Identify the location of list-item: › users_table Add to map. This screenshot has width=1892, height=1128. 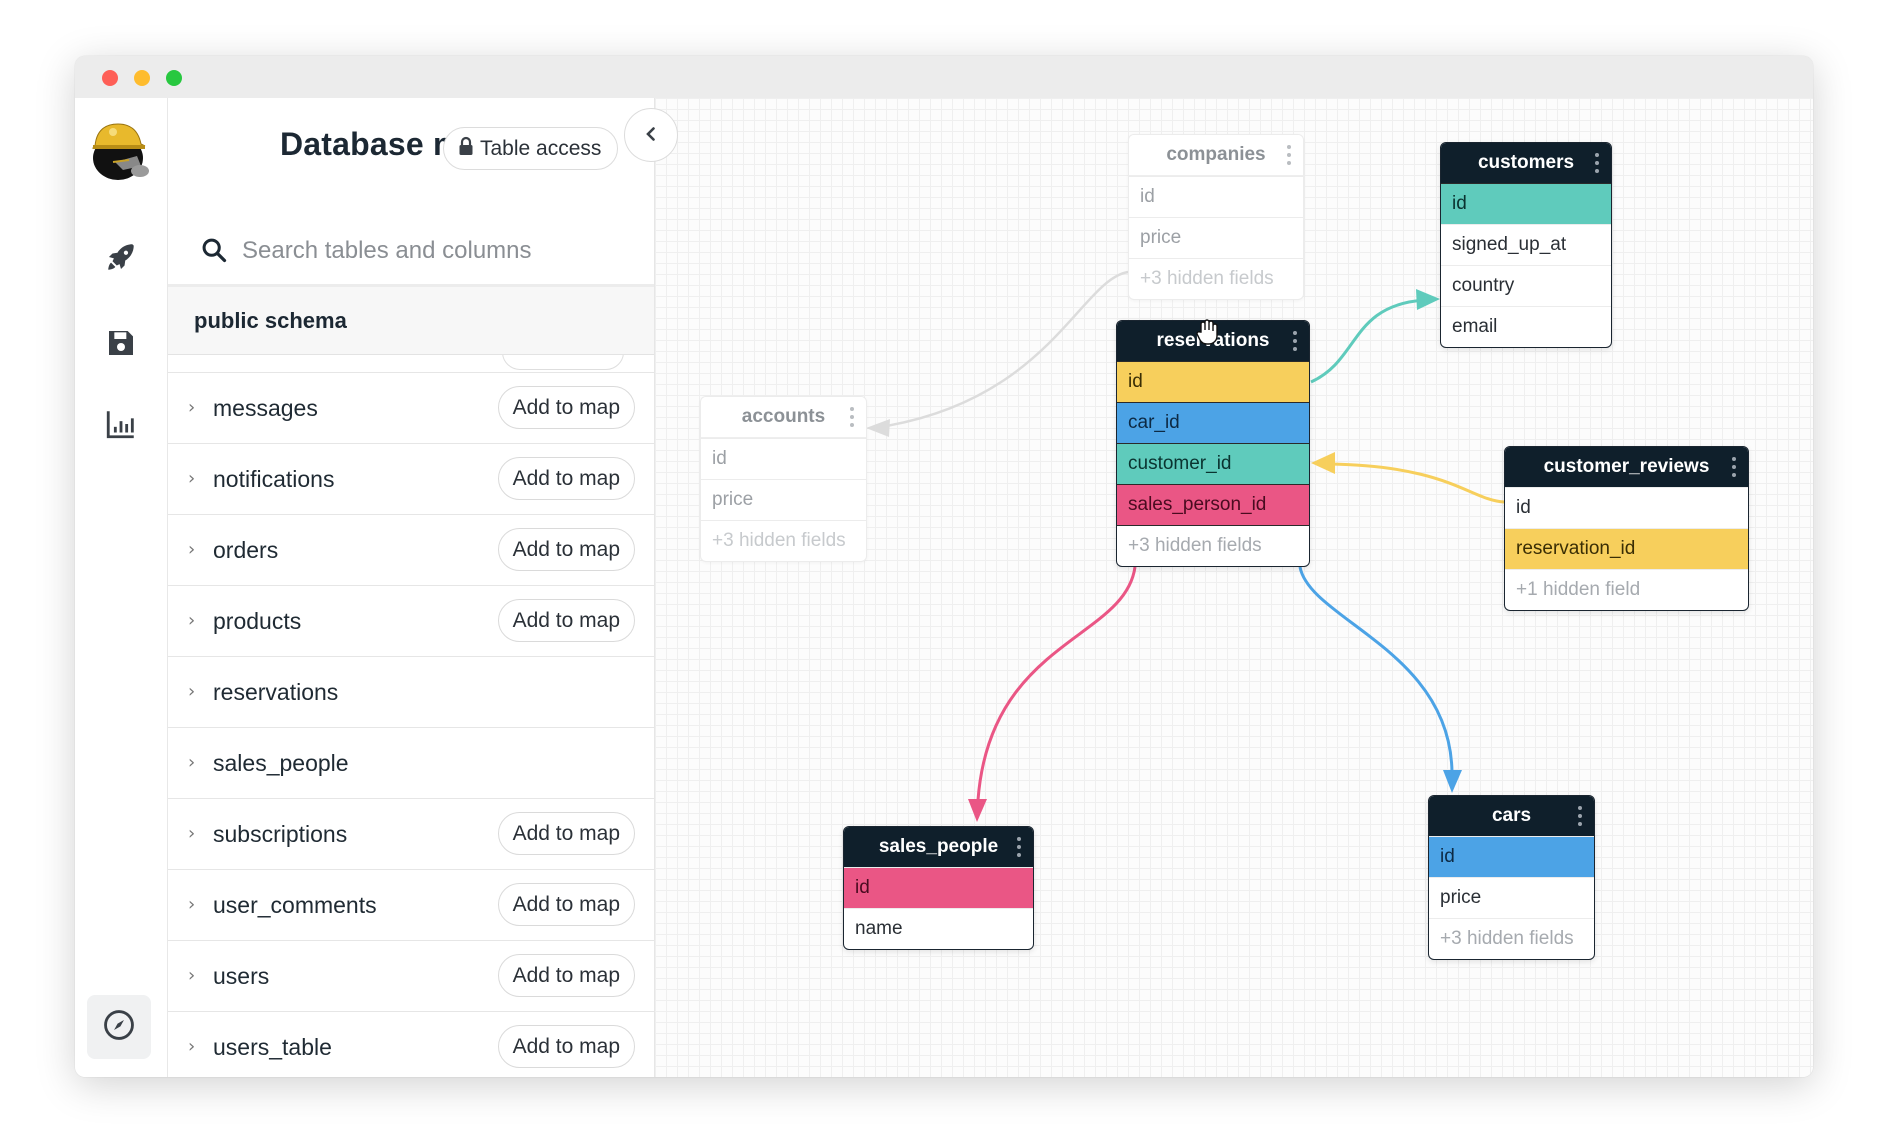
(411, 1044).